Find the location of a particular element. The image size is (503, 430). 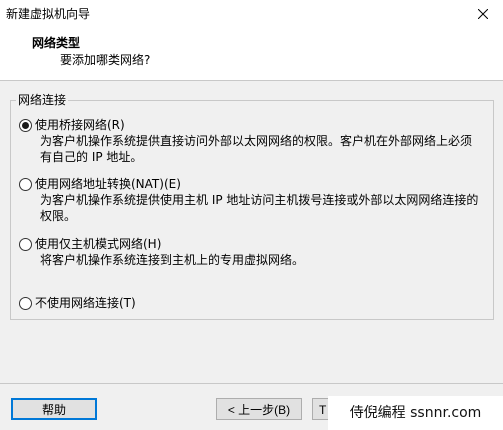

close-button is located at coordinates (483, 14).